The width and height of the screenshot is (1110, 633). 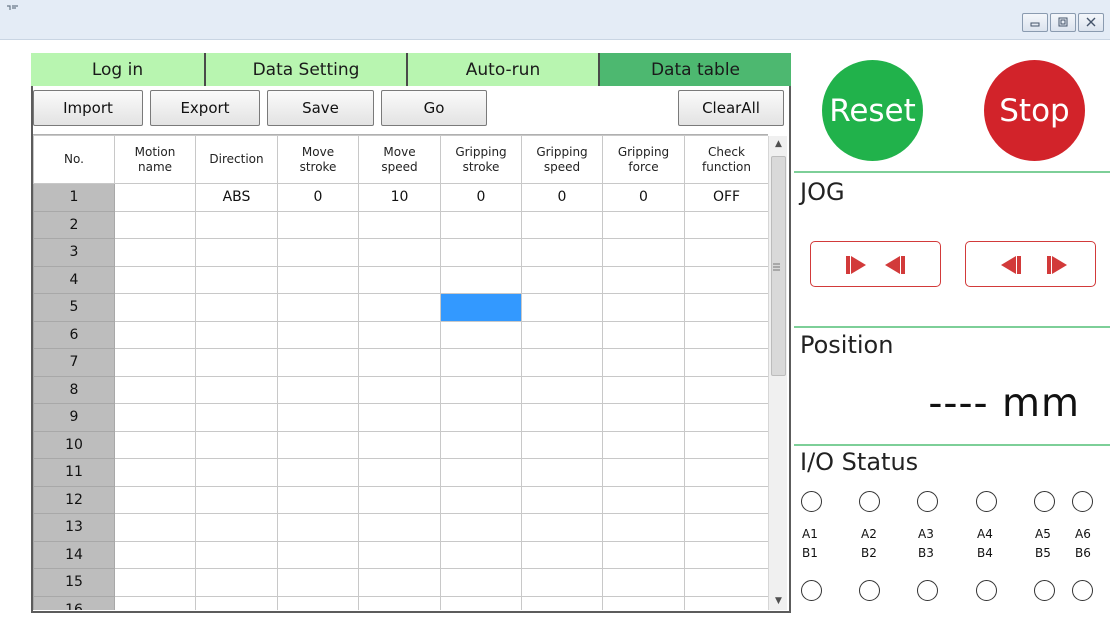 What do you see at coordinates (504, 69) in the screenshot?
I see `tab-auto-run: Auto-run` at bounding box center [504, 69].